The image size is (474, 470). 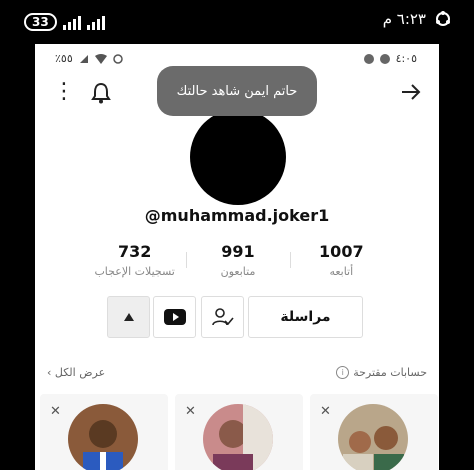 I want to click on suggested-cards: ✕ ✕ ✕, so click(x=239, y=432).